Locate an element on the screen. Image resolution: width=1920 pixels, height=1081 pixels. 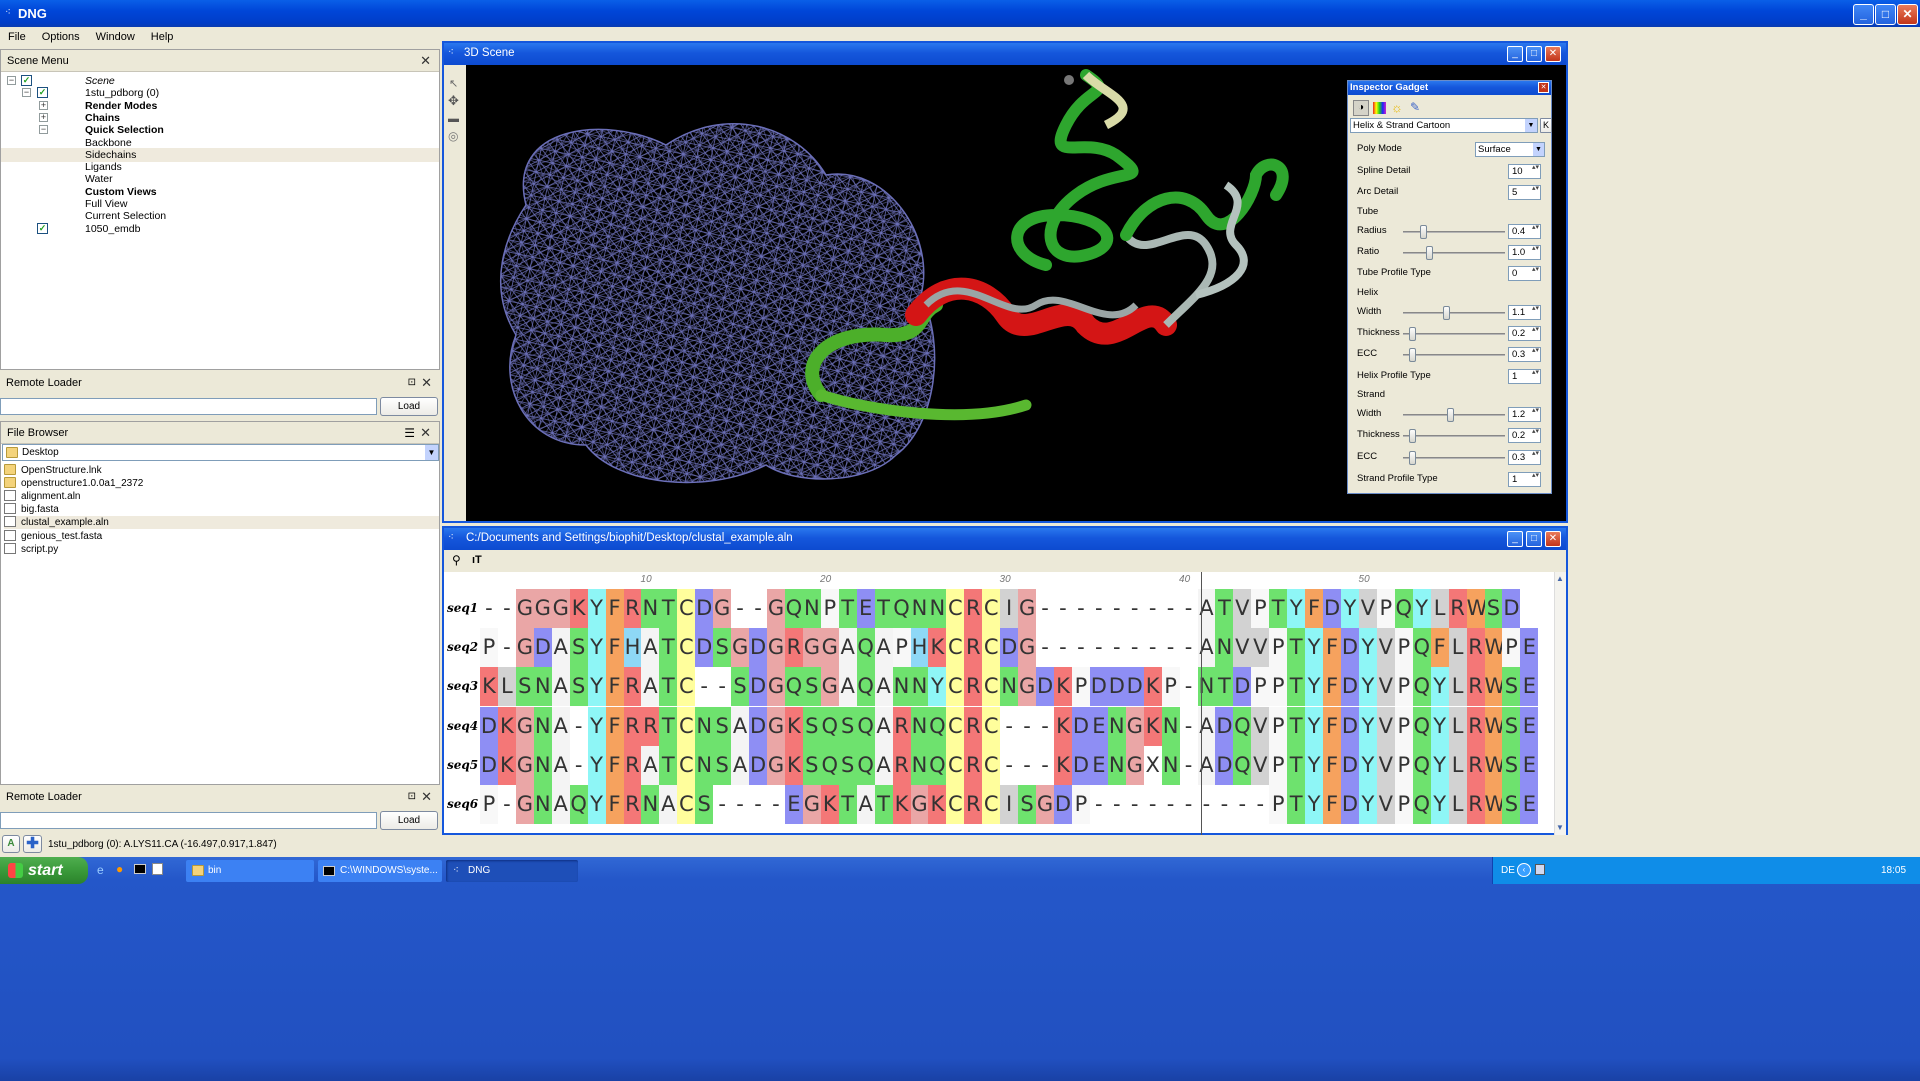
render-mode-select: Helix & Strand Cartoon ▼ is located at coordinates (1444, 125).